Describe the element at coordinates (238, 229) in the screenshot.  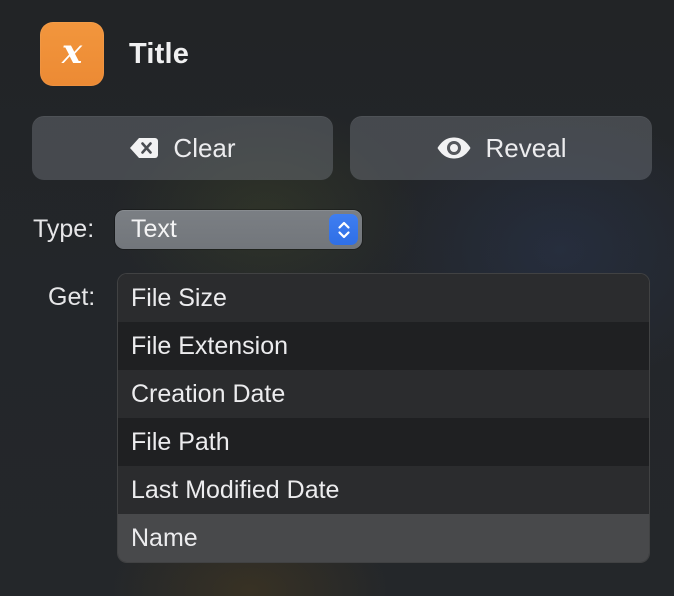
I see `type-popup-button: Text` at that location.